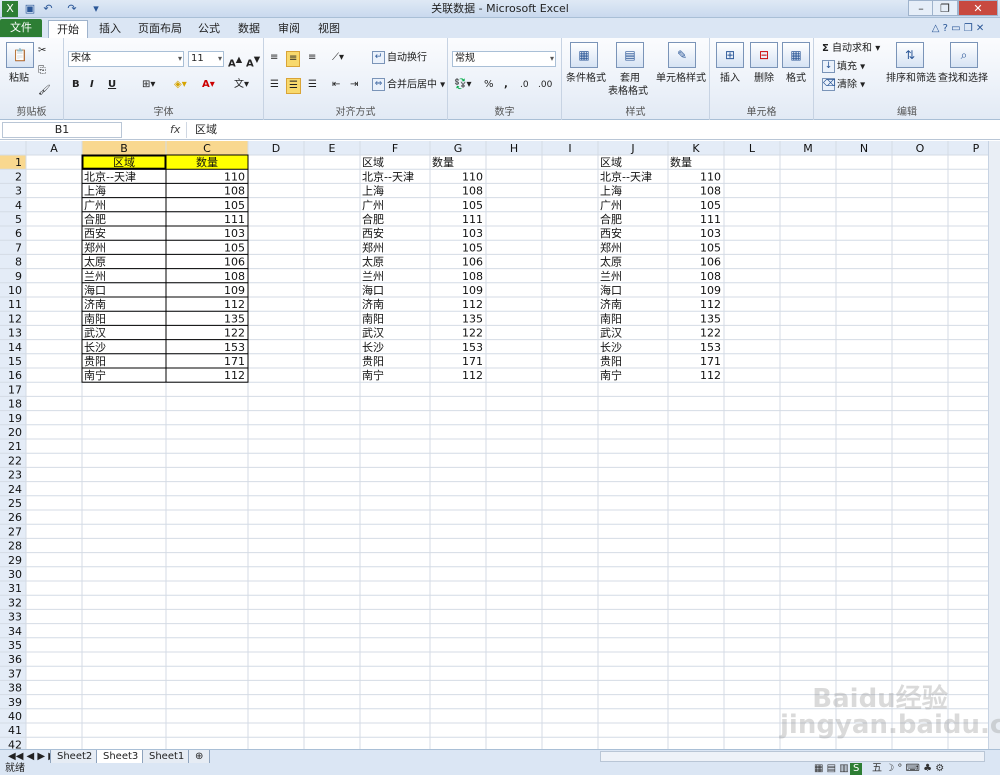  What do you see at coordinates (408, 85) in the screenshot?
I see `merge-center-button: ⇔ 合并后居中 ▾` at bounding box center [408, 85].